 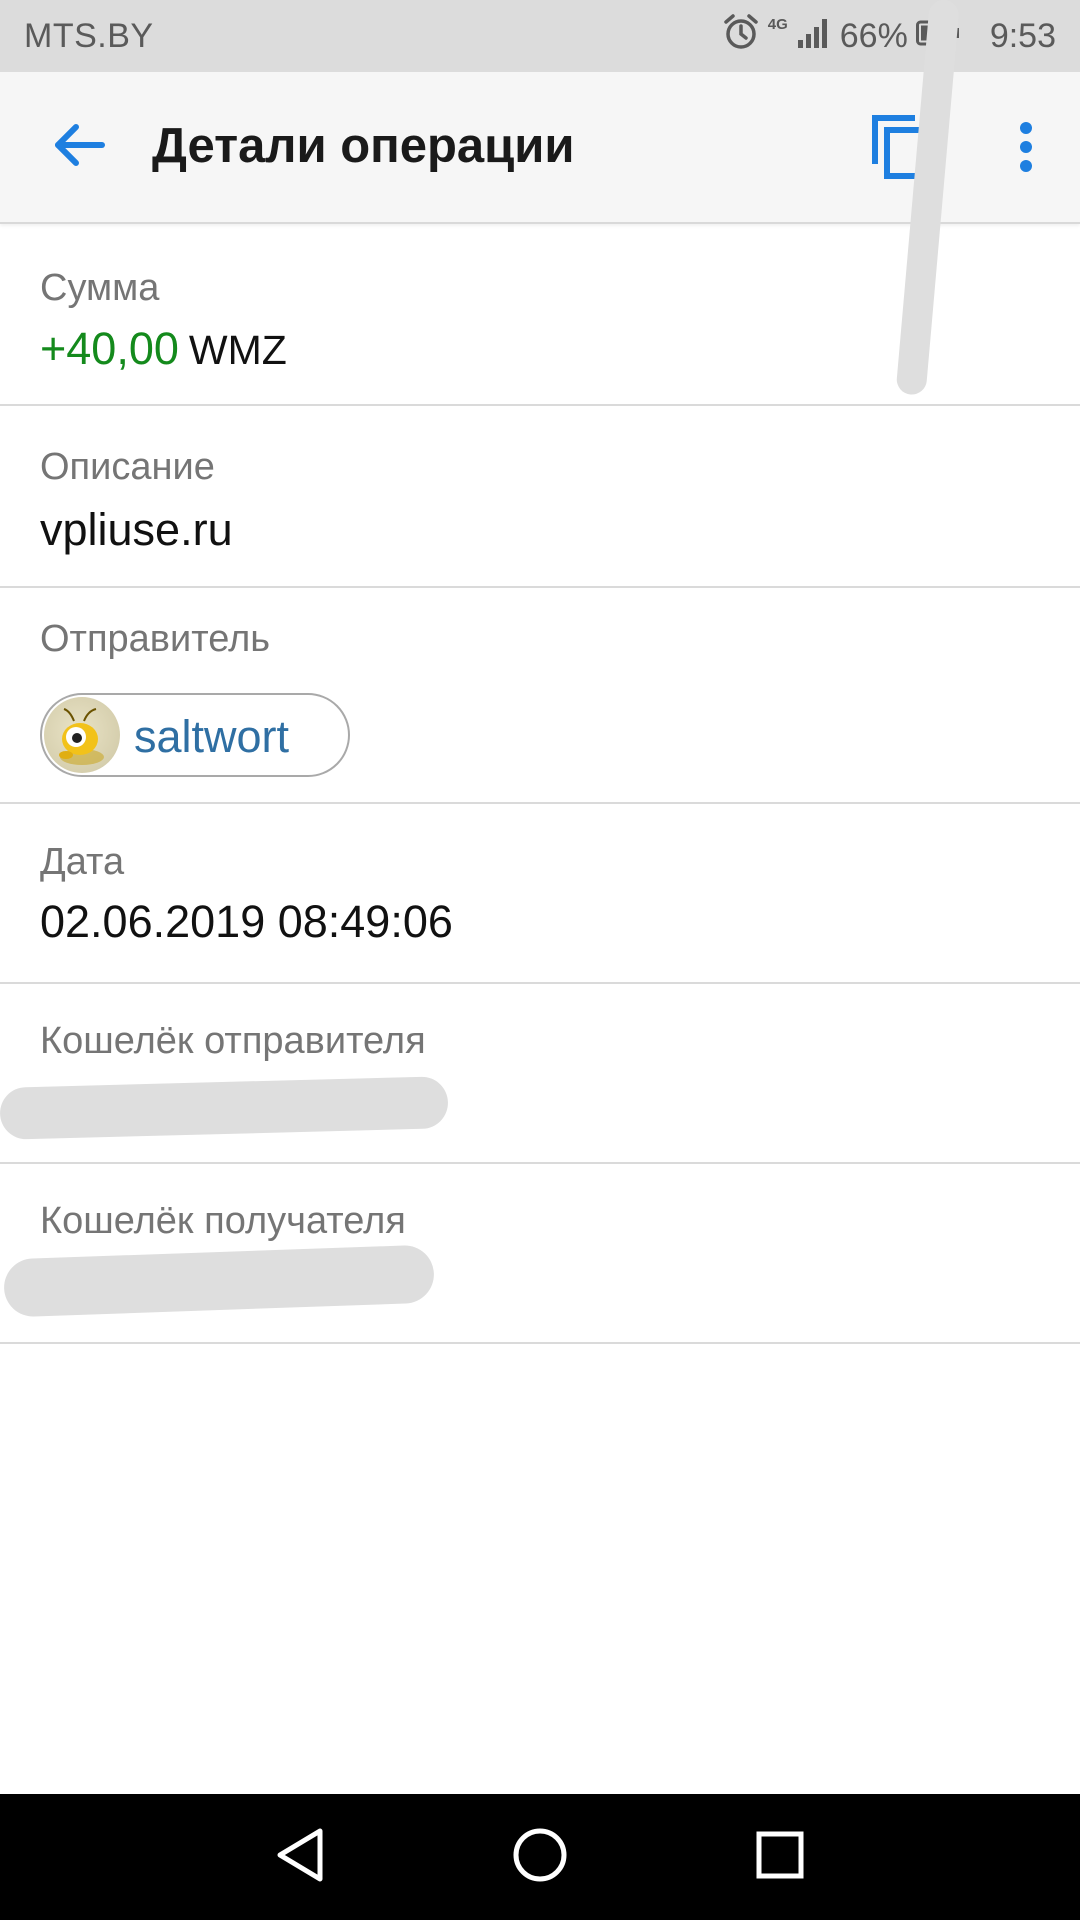 I want to click on description-value: vpliuse.ru, so click(x=136, y=529).